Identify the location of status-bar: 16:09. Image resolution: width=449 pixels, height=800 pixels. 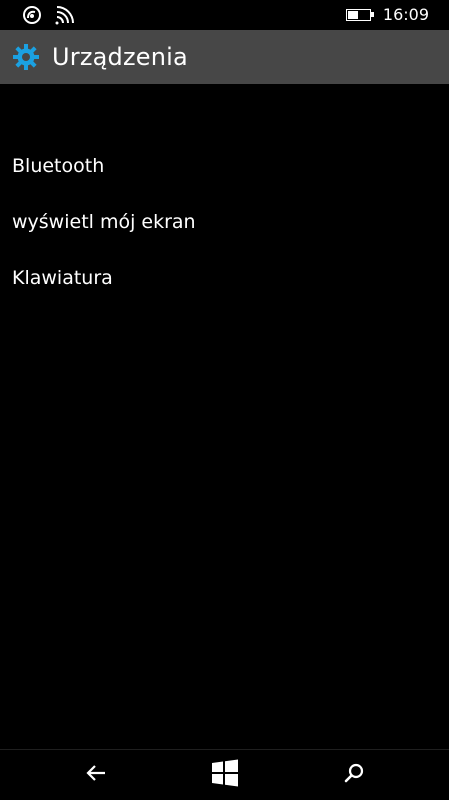
(224, 15).